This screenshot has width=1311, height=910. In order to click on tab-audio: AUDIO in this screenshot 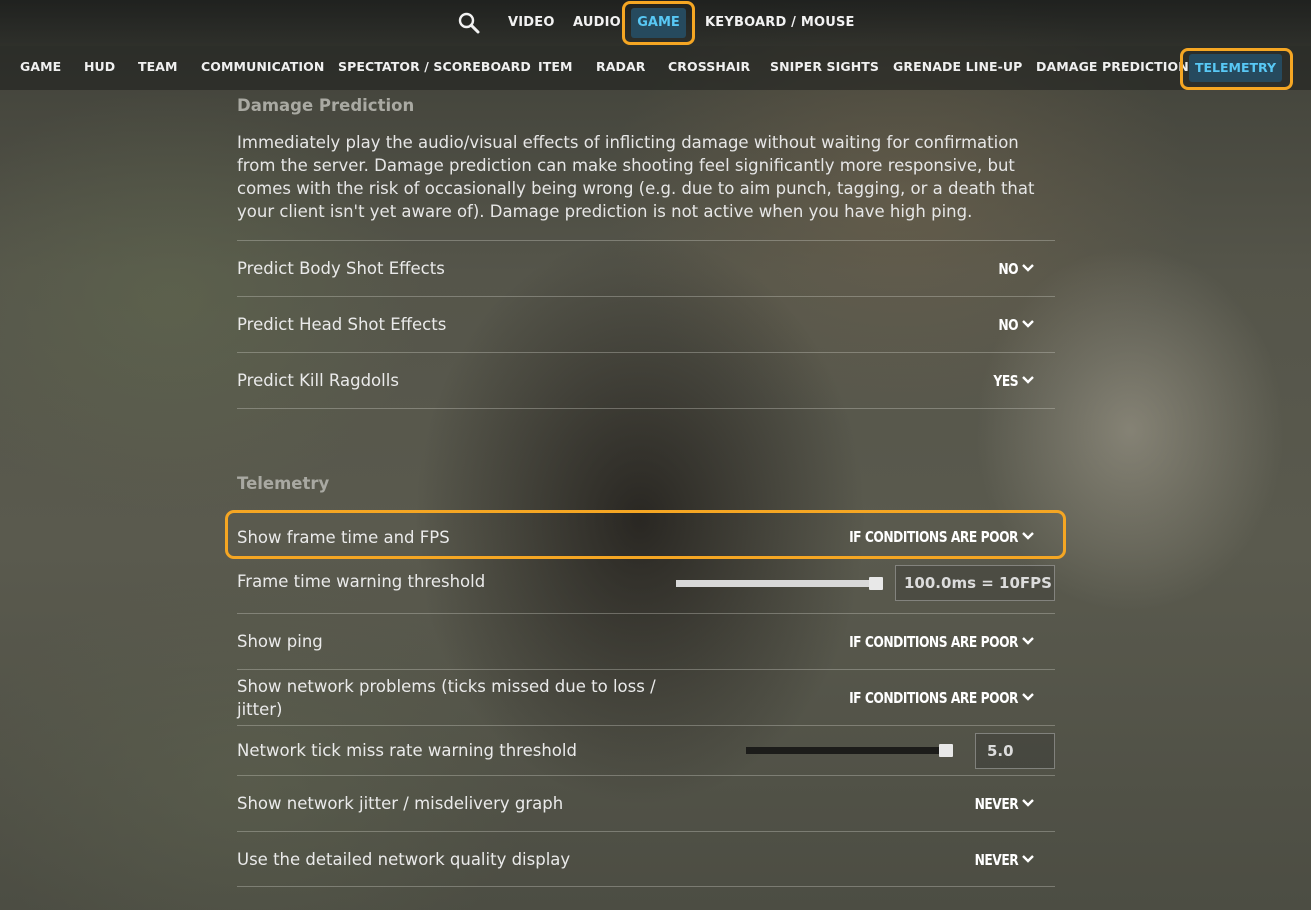, I will do `click(597, 23)`.